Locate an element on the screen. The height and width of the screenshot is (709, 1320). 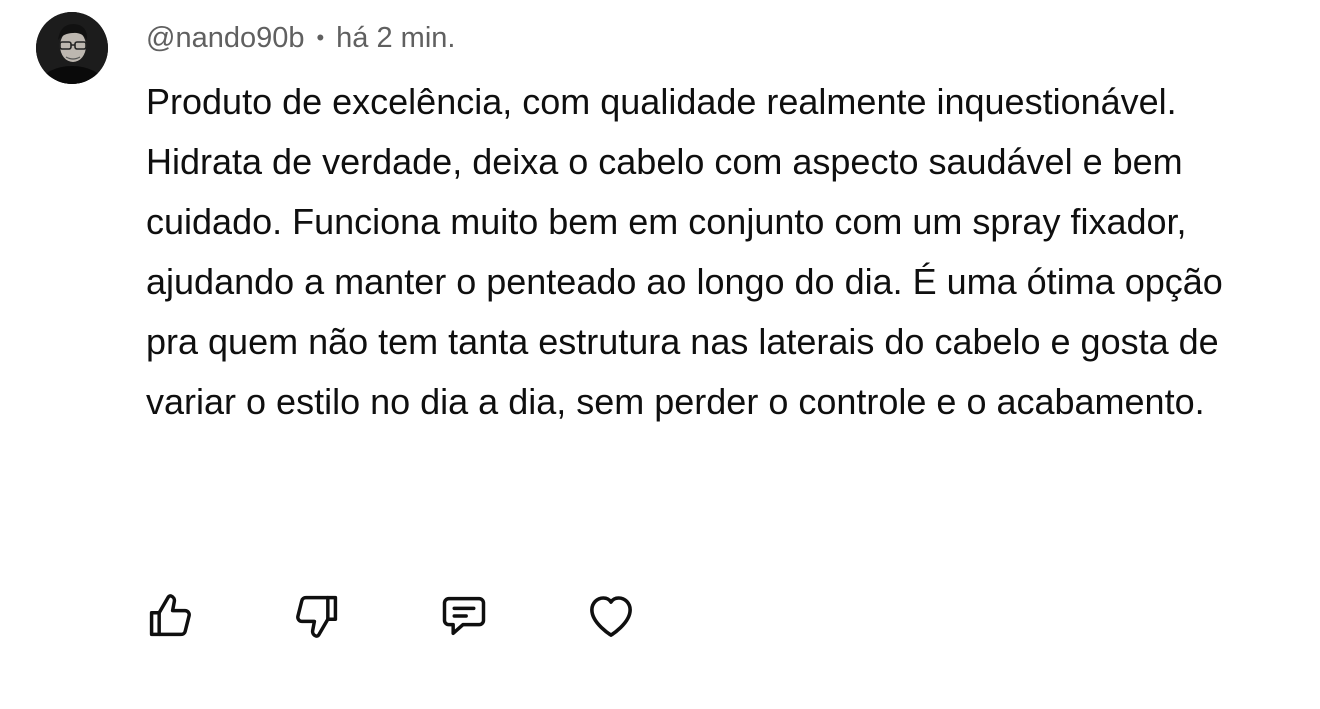
comment-actions is located at coordinates (390, 616).